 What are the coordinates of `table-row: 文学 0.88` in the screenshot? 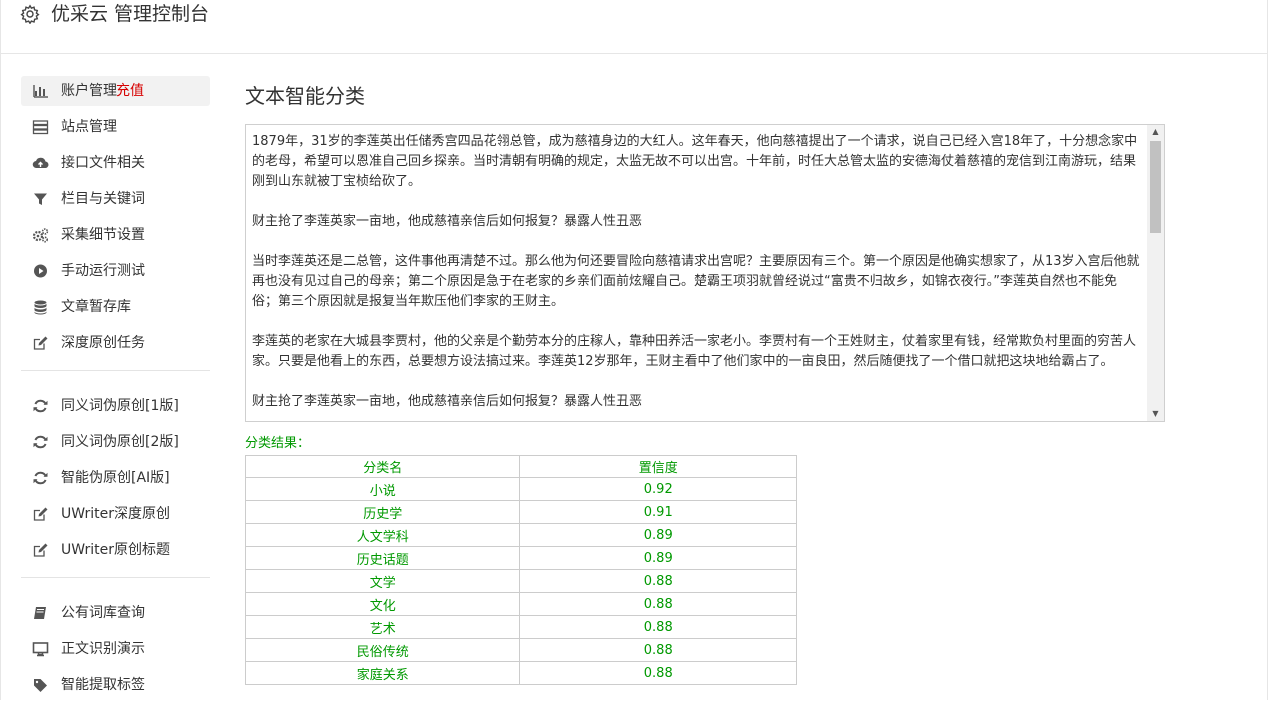 It's located at (520, 581).